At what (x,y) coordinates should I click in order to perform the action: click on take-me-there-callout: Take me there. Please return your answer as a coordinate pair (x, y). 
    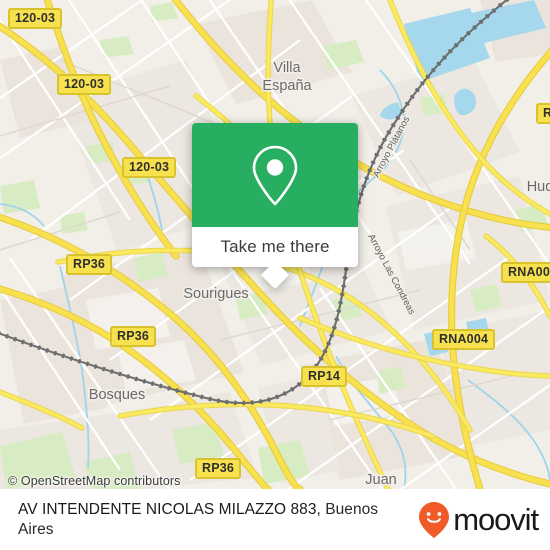
    Looking at the image, I should click on (275, 206).